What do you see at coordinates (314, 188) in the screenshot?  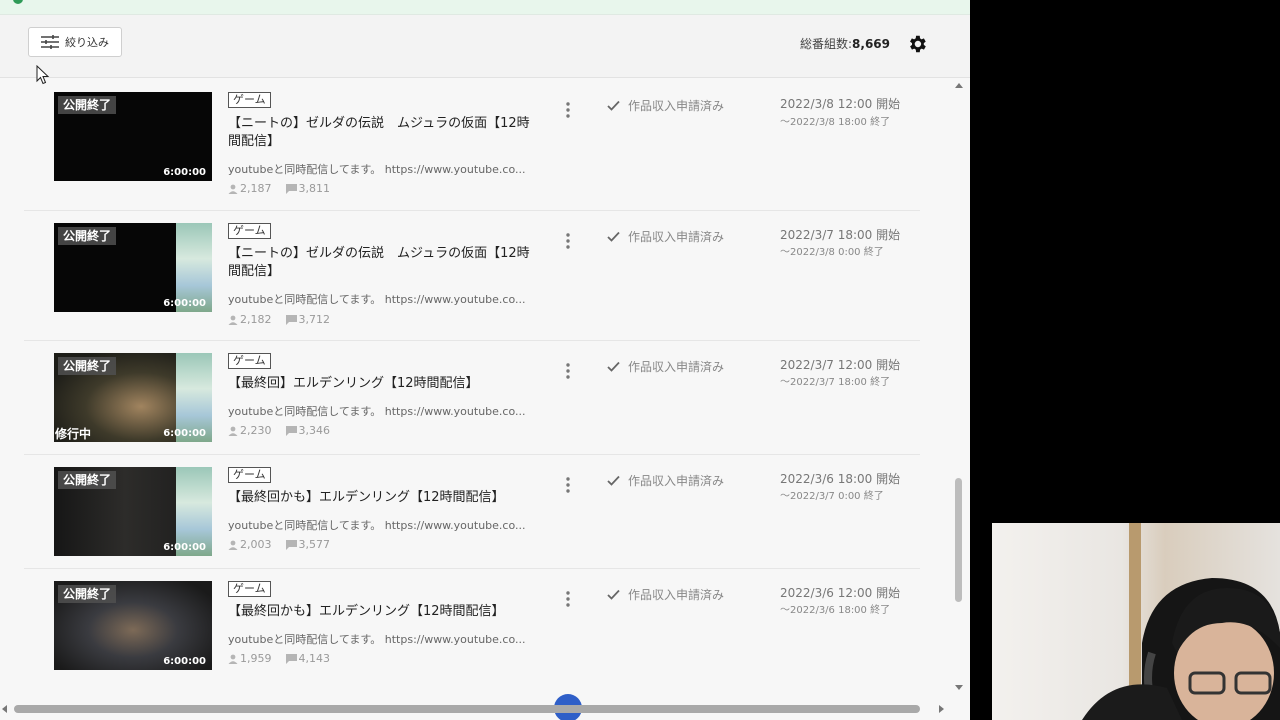 I see `comment-count: 3,811` at bounding box center [314, 188].